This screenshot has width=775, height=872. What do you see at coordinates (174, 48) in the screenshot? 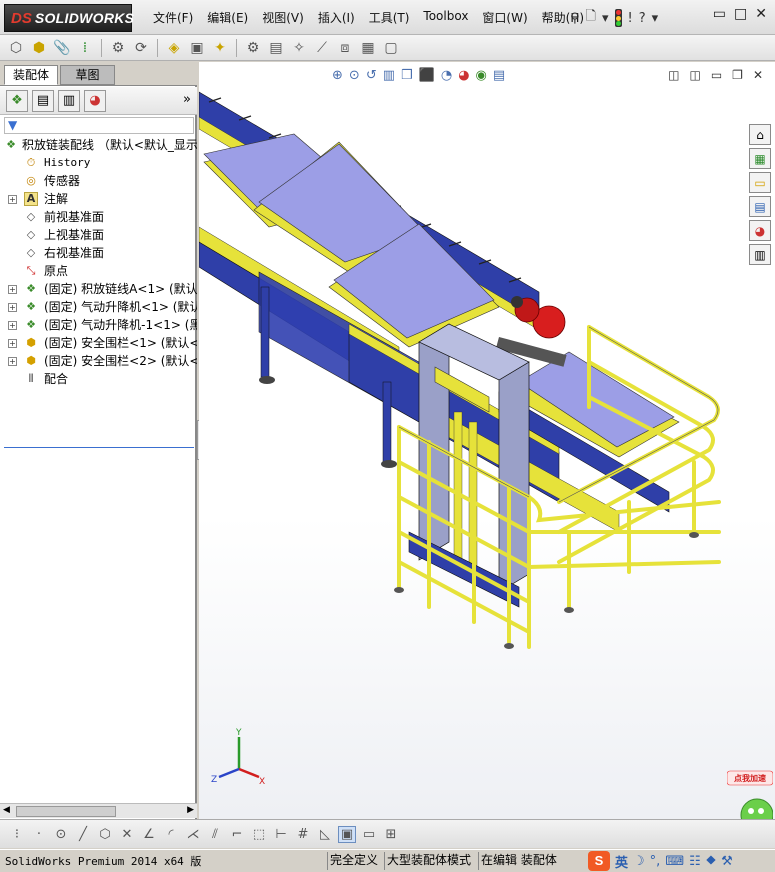
I see `show-hidden-icon: ◈` at bounding box center [174, 48].